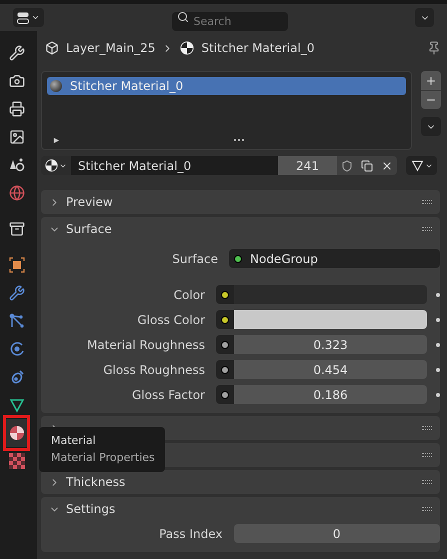 The height and width of the screenshot is (559, 447). What do you see at coordinates (16, 229) in the screenshot?
I see `box-icon` at bounding box center [16, 229].